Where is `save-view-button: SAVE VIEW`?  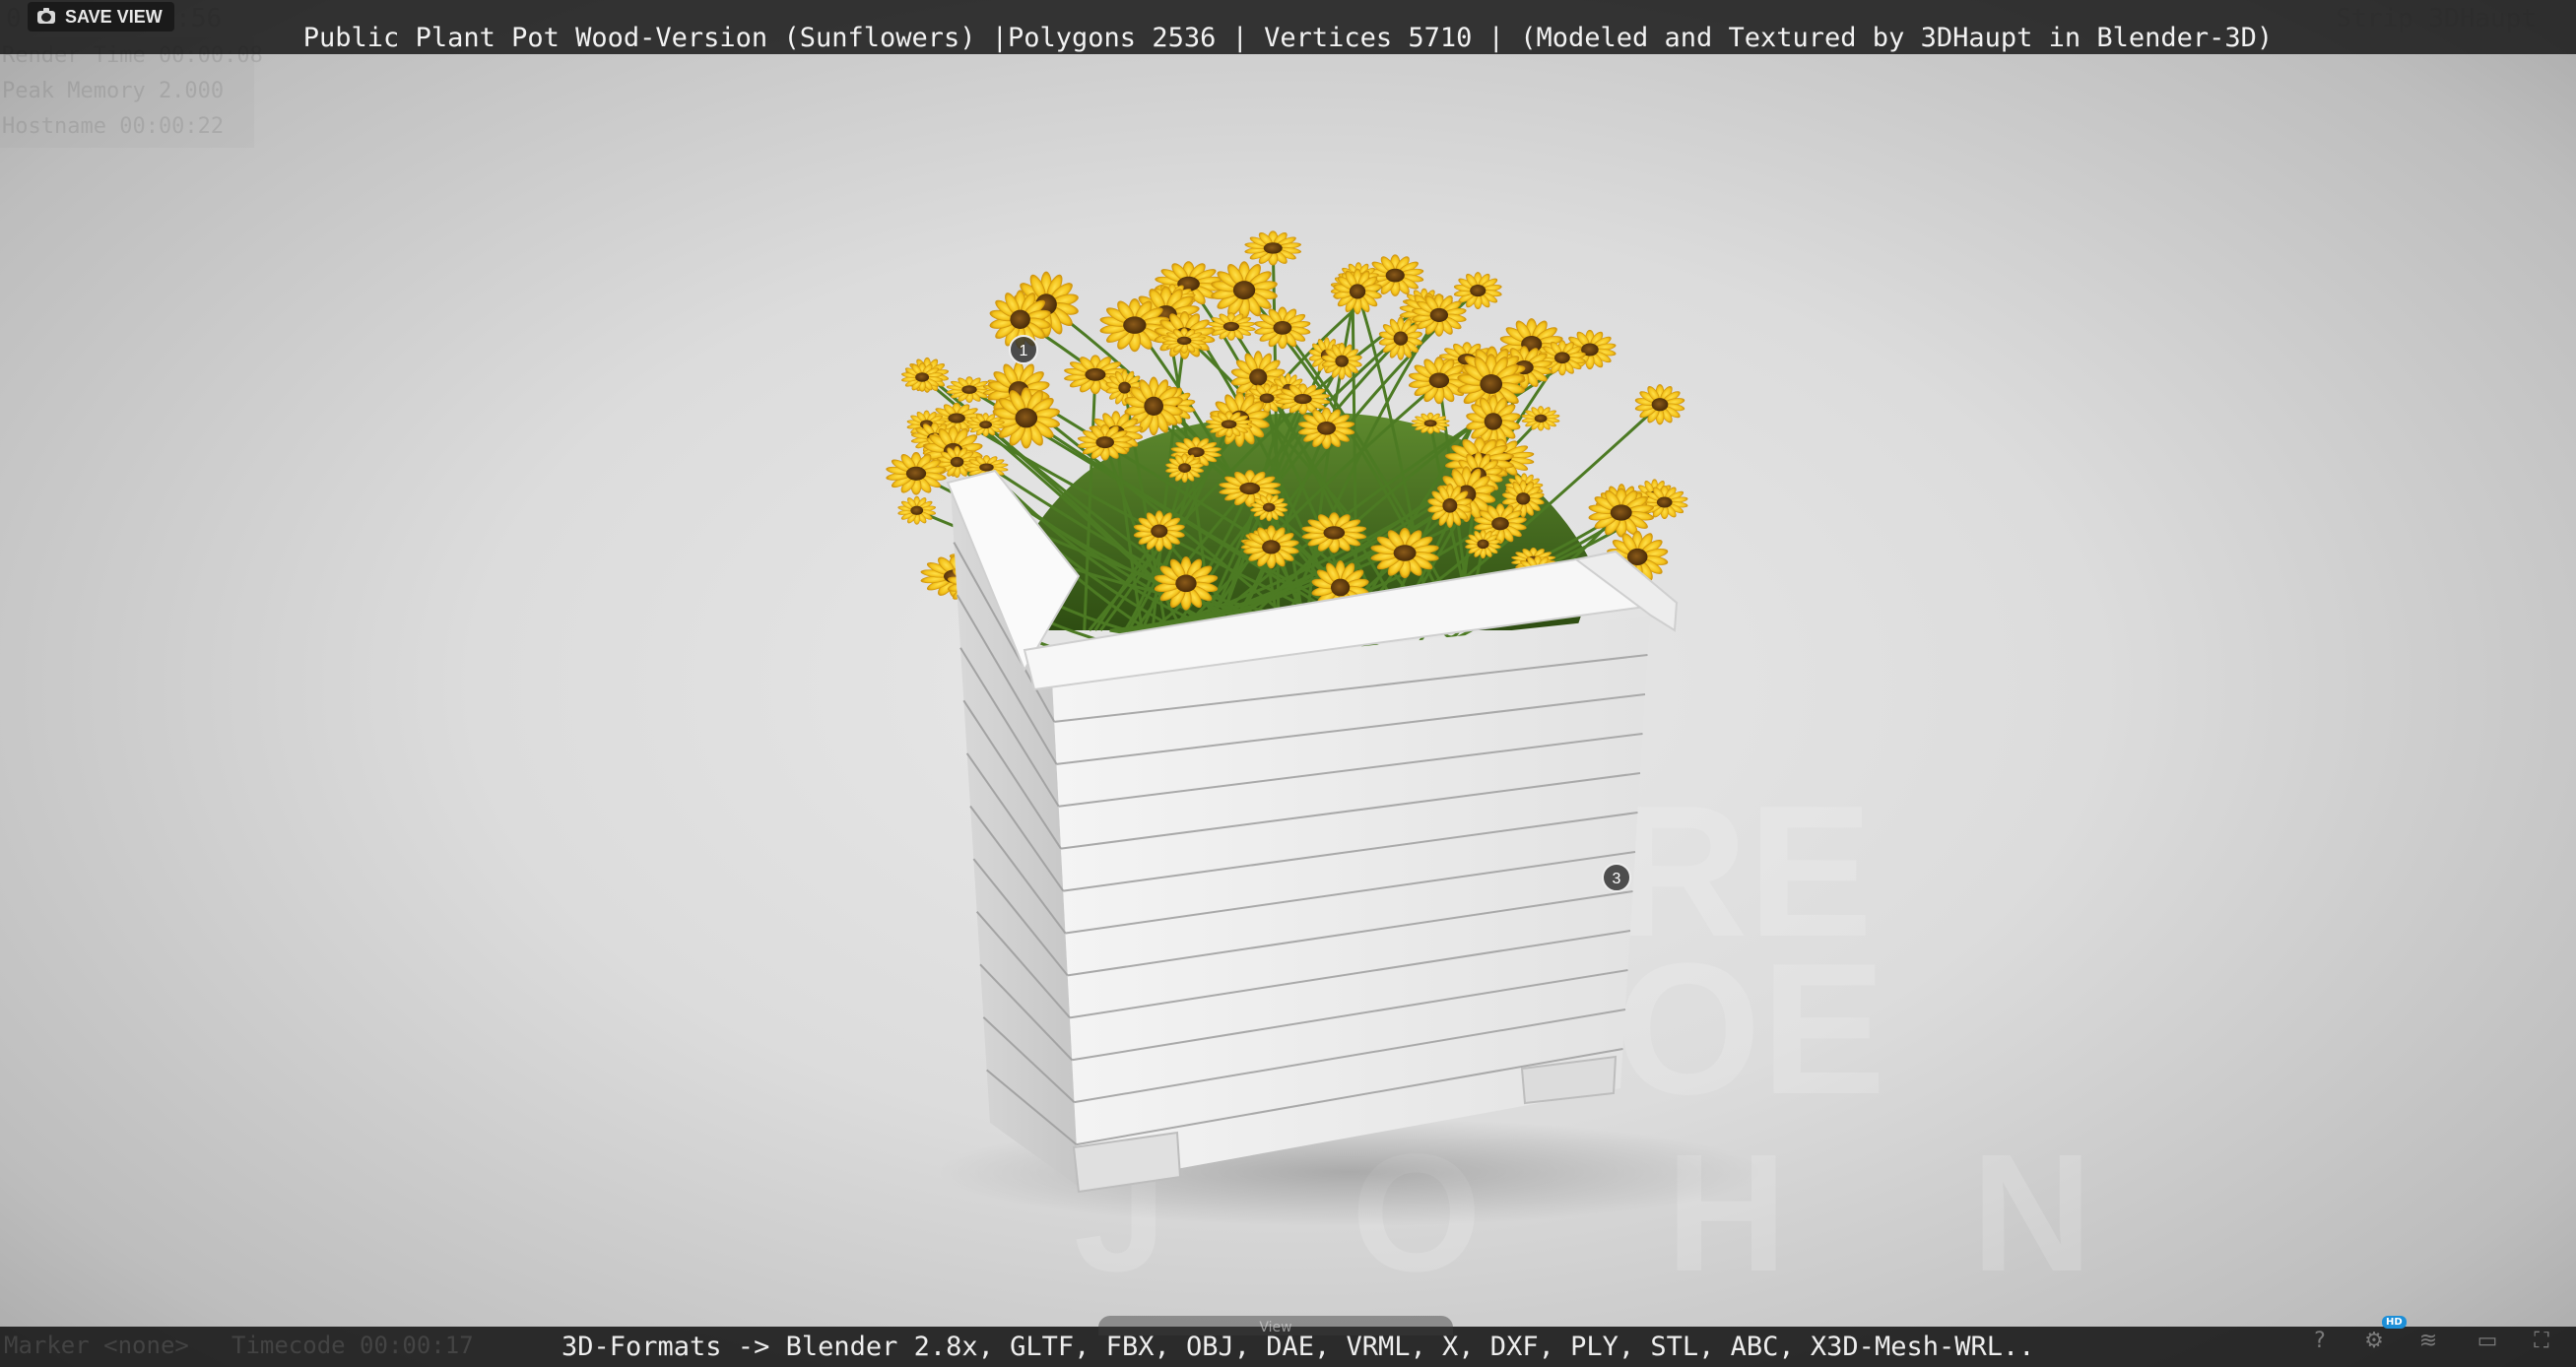 save-view-button: SAVE VIEW is located at coordinates (101, 17).